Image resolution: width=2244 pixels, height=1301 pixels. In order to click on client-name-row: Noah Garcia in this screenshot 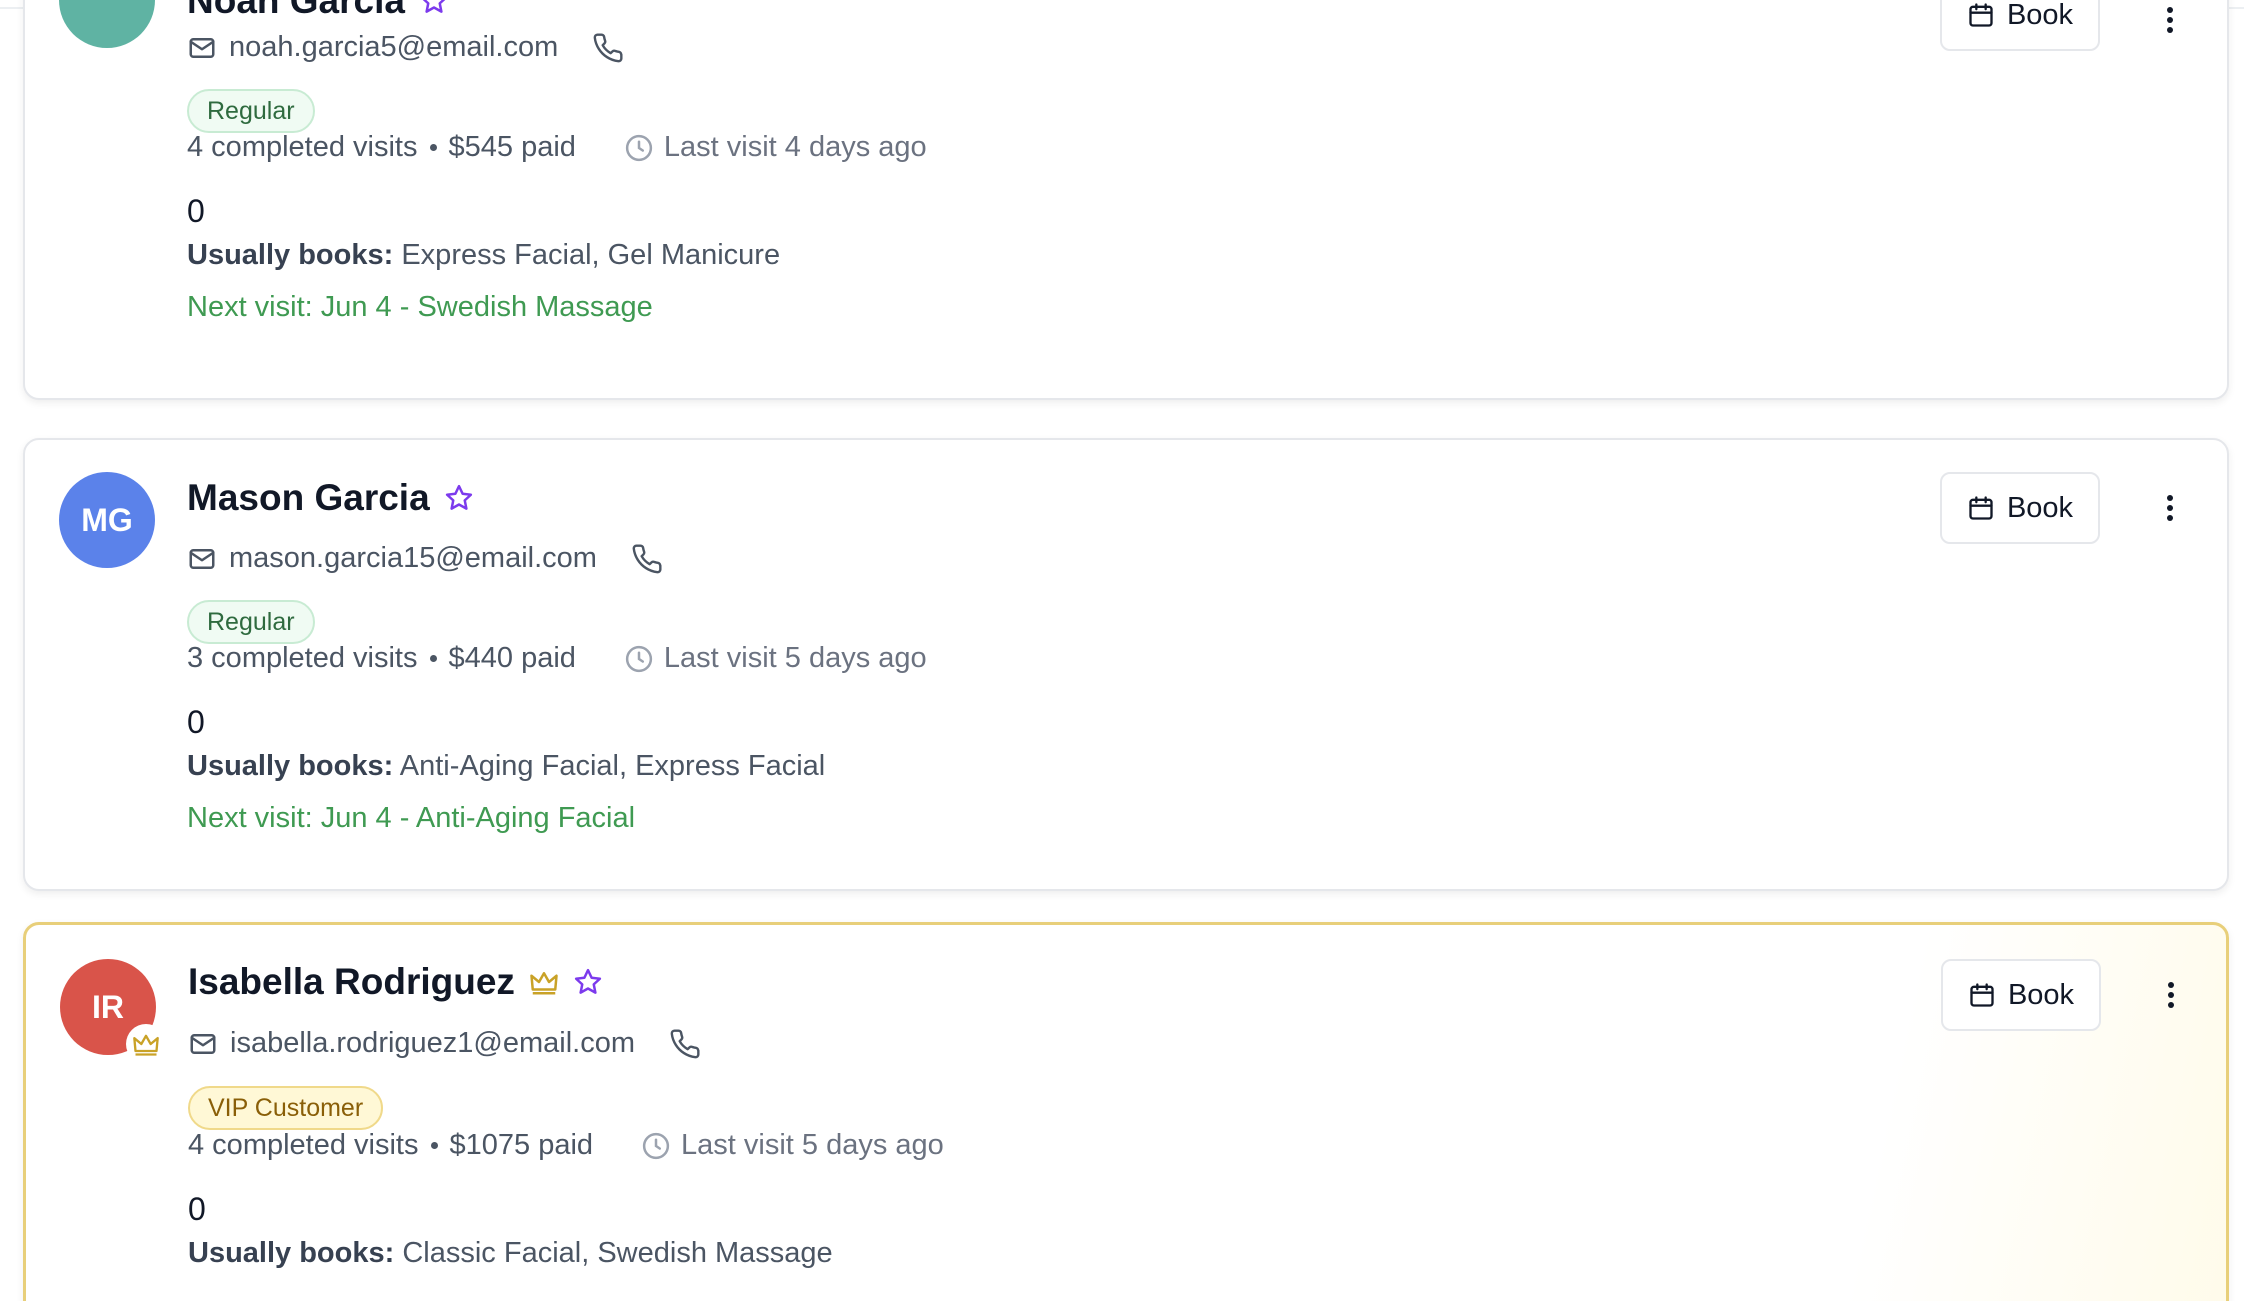, I will do `click(318, 11)`.